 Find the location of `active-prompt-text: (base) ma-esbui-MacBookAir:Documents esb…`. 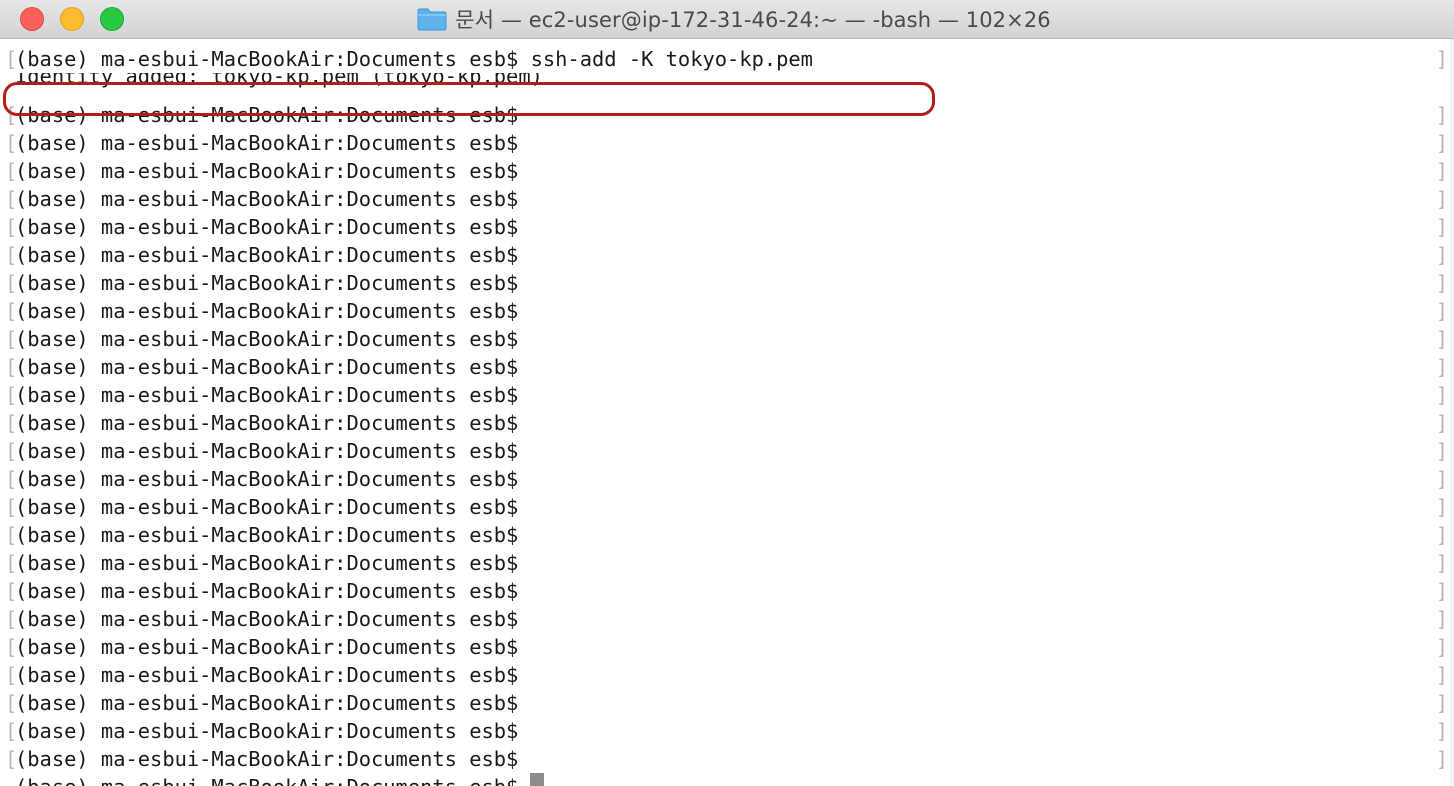

active-prompt-text: (base) ma-esbui-MacBookAir:Documents esb… is located at coordinates (266, 780).